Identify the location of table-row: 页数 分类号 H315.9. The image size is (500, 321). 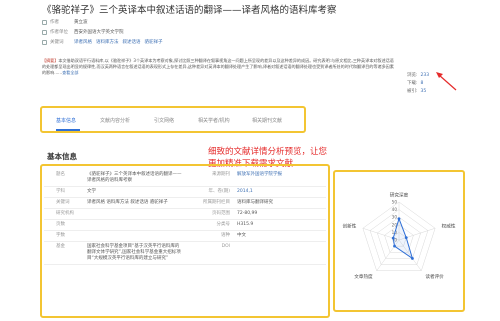
(185, 225).